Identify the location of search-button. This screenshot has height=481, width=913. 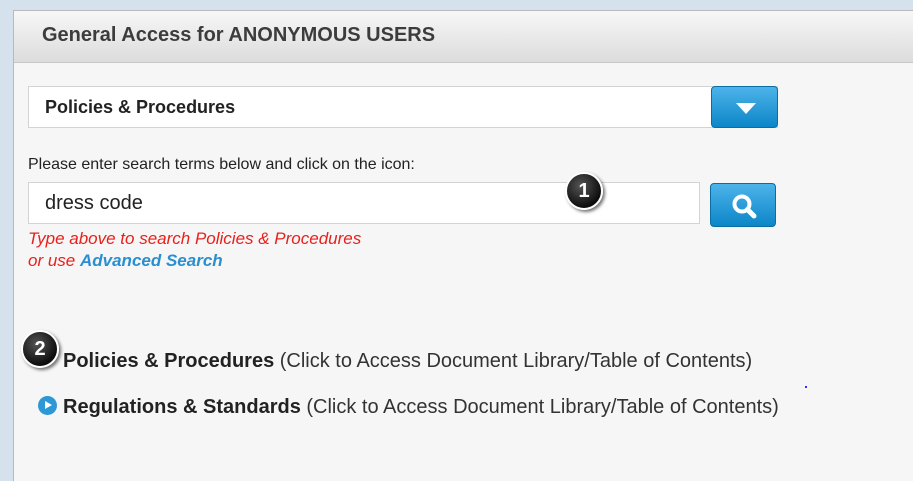
(743, 205).